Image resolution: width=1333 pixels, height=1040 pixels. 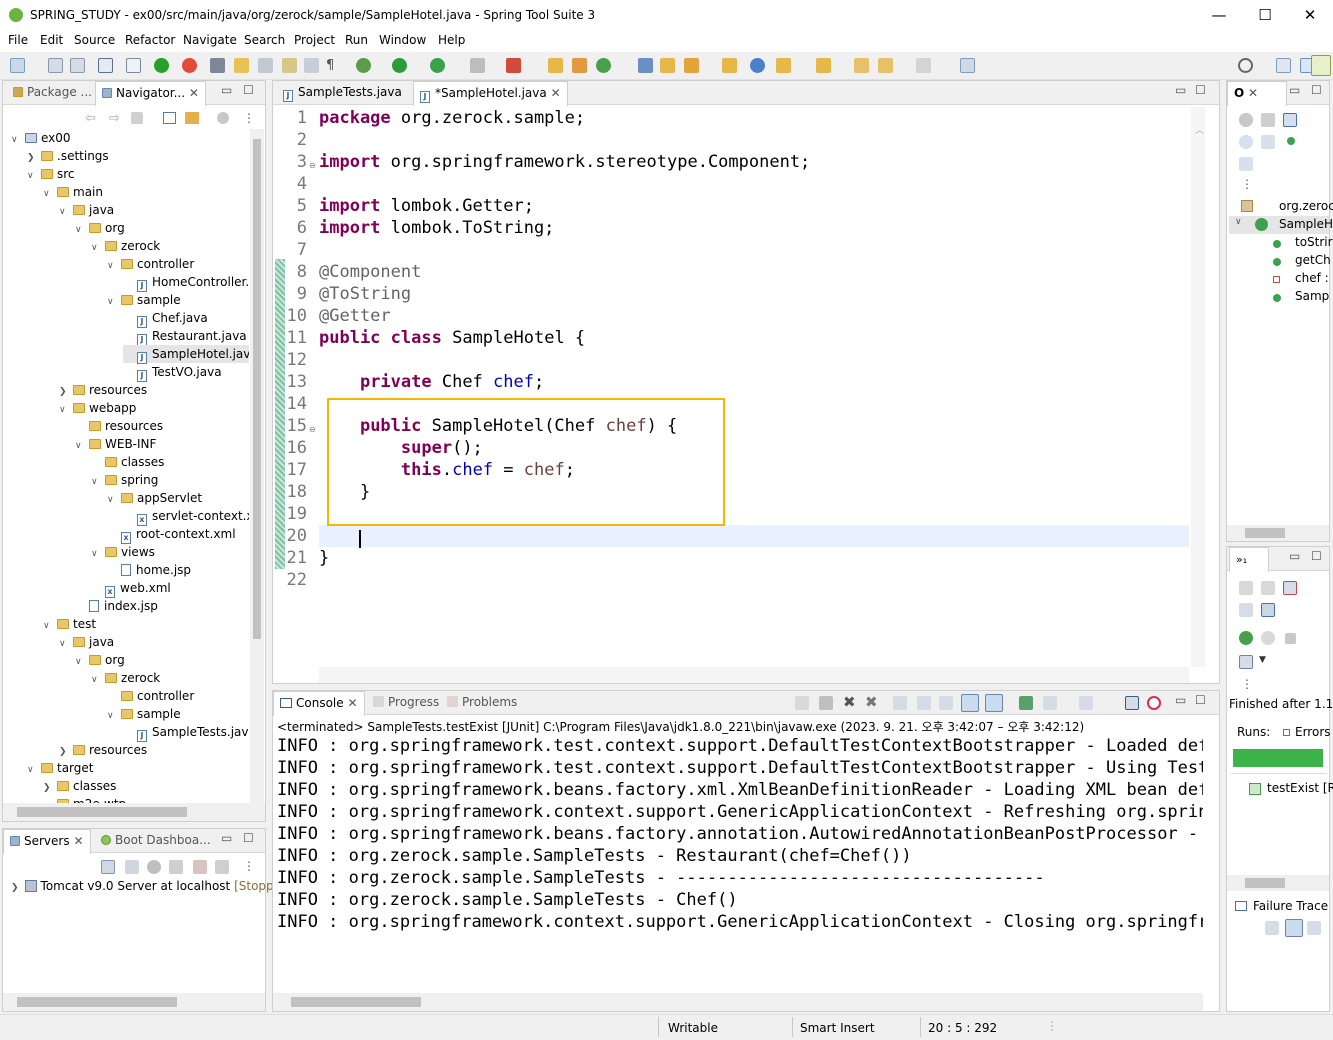 What do you see at coordinates (1219, 16) in the screenshot?
I see `minimize-button: —` at bounding box center [1219, 16].